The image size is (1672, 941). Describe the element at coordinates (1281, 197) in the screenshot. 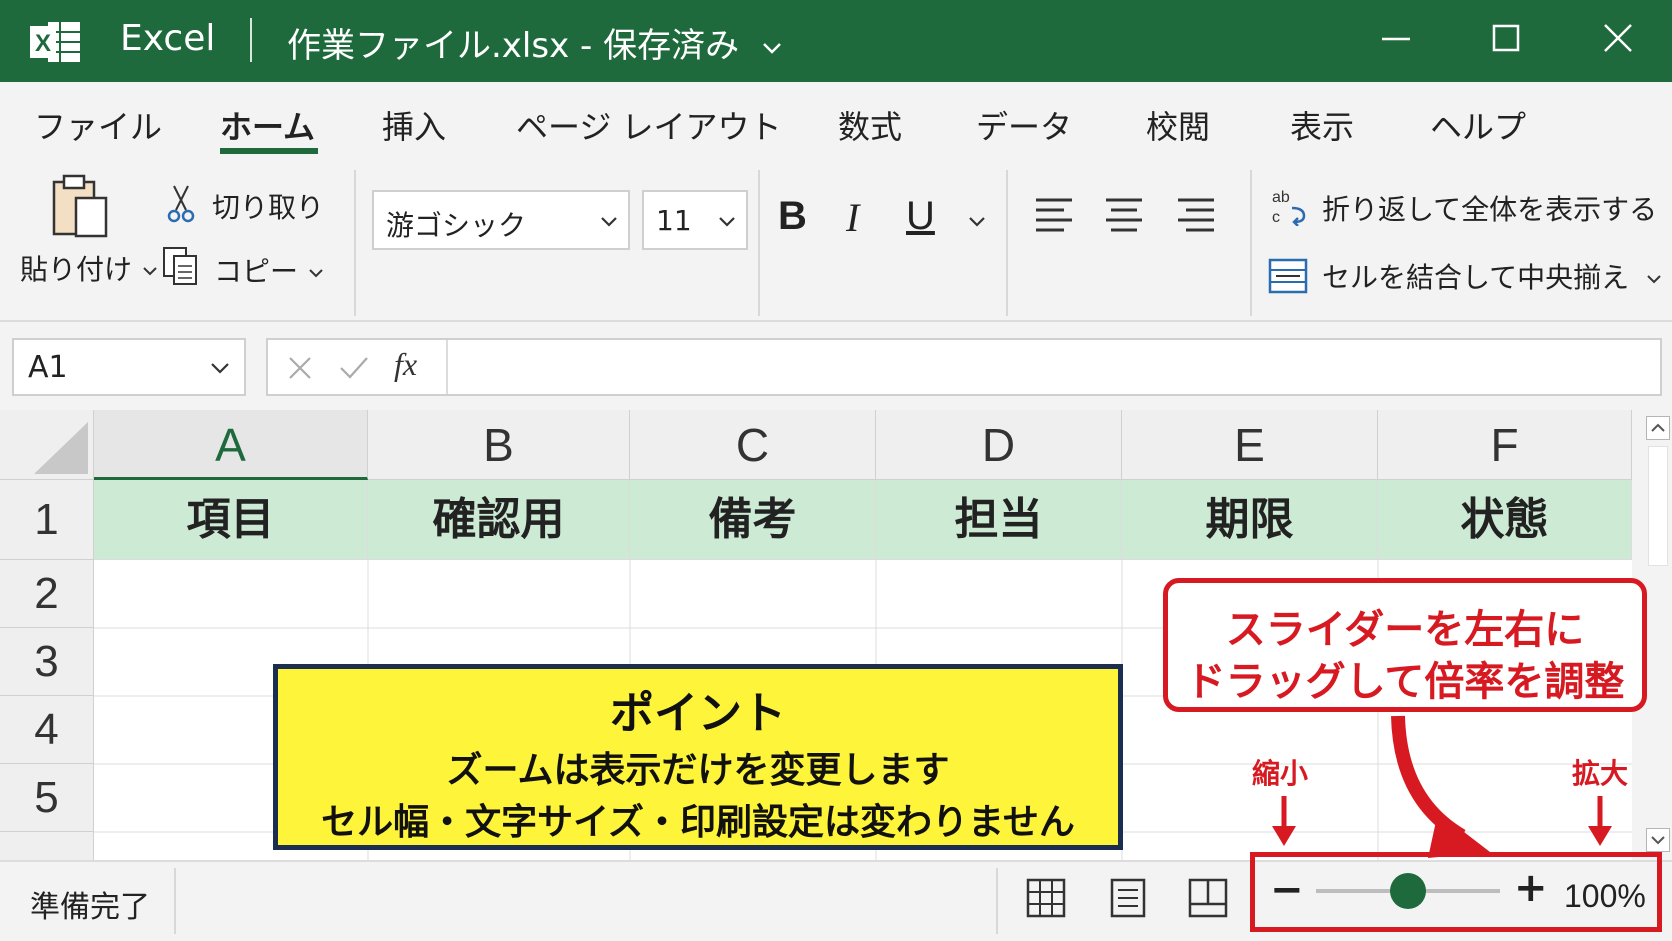

I see `svg-text: ab` at that location.